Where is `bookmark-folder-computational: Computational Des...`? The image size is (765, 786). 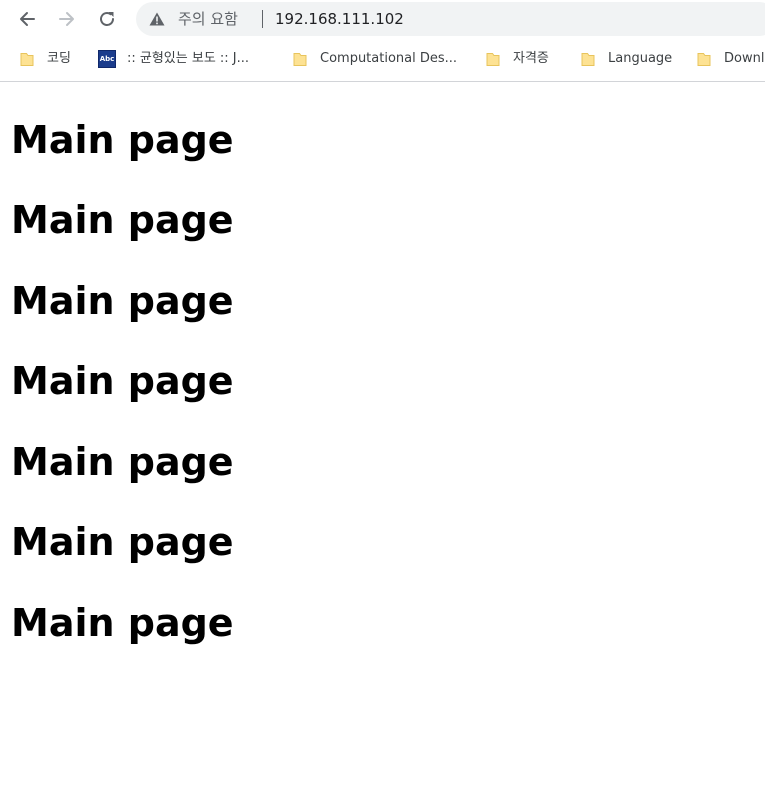 bookmark-folder-computational: Computational Des... is located at coordinates (374, 59).